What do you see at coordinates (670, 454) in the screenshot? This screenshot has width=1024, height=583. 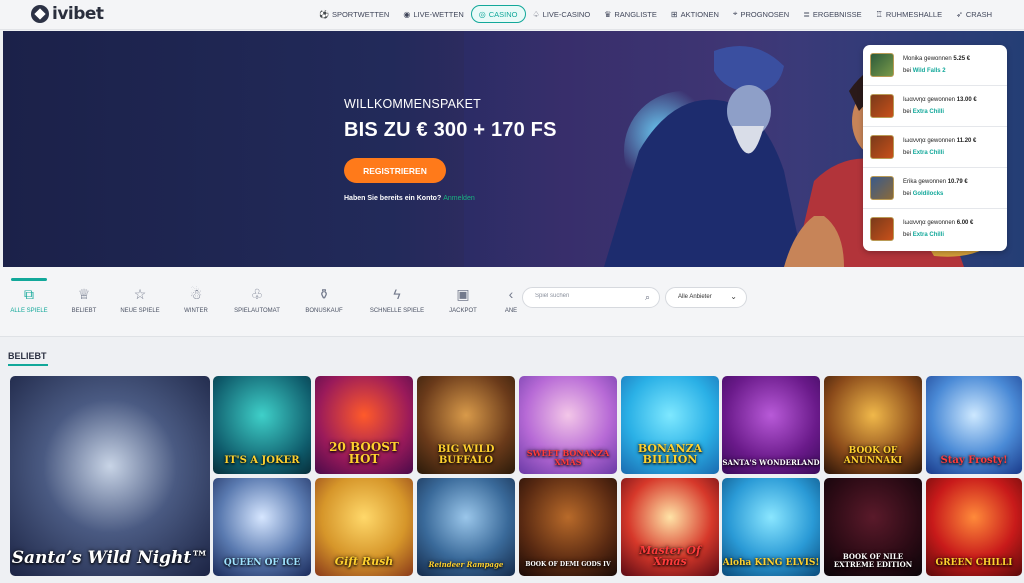 I see `game-title: BONANZA BILLION` at bounding box center [670, 454].